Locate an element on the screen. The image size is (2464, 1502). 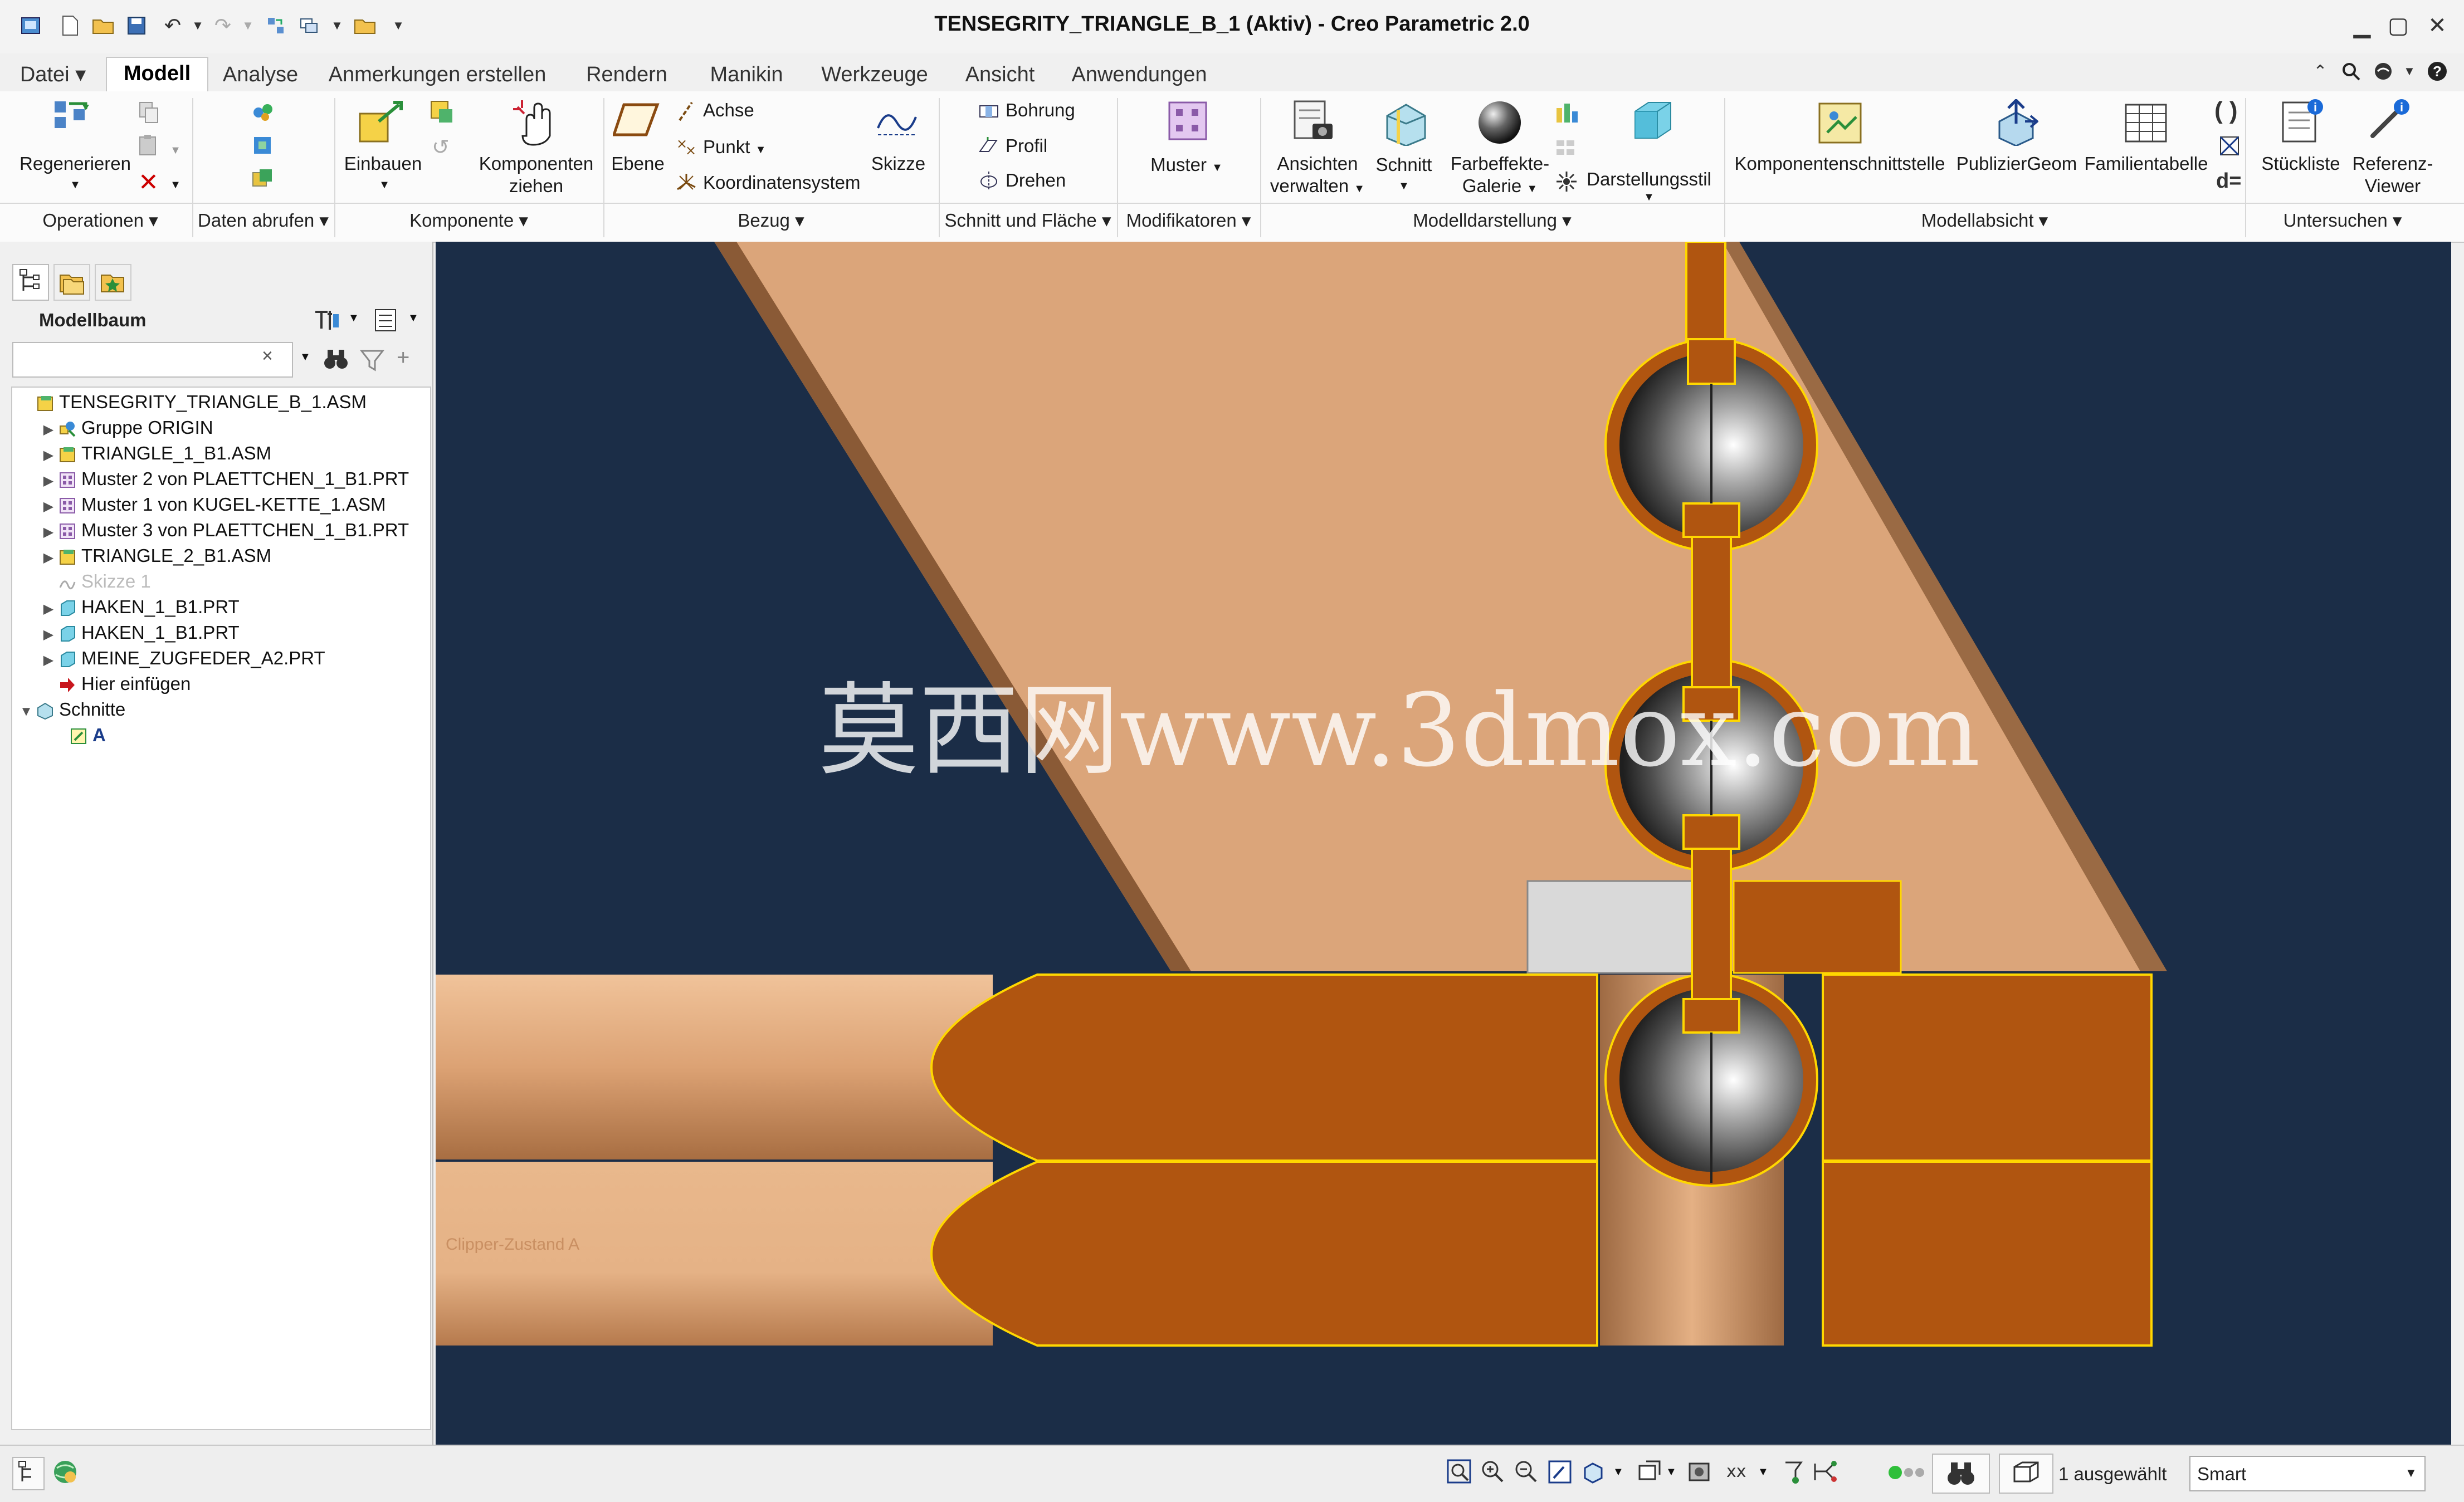
axis-icon is located at coordinates (686, 112).